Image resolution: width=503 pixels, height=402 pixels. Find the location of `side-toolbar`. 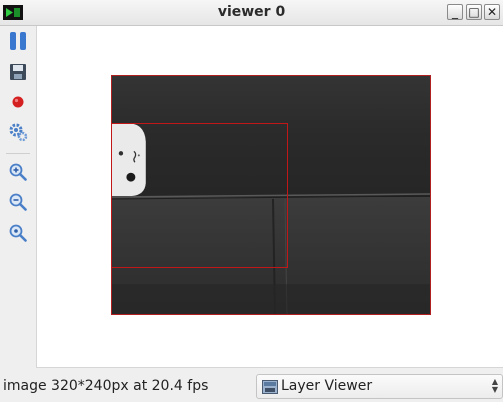

side-toolbar is located at coordinates (18, 197).